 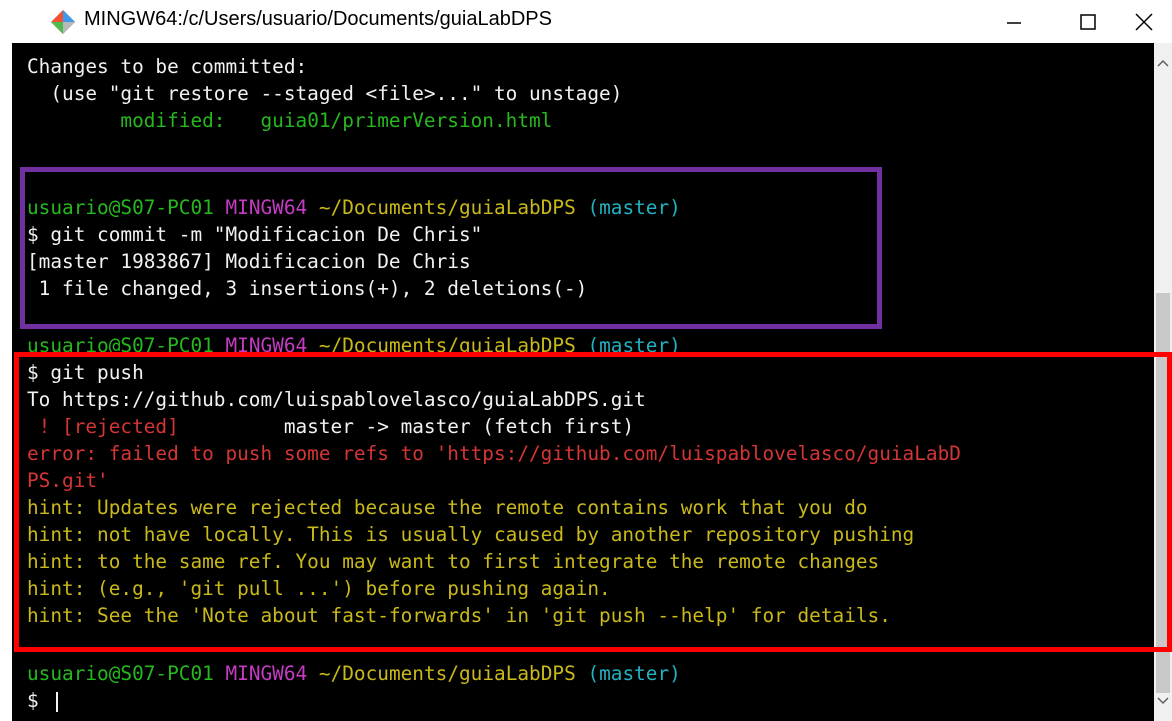 What do you see at coordinates (57, 701) in the screenshot?
I see `text-cursor` at bounding box center [57, 701].